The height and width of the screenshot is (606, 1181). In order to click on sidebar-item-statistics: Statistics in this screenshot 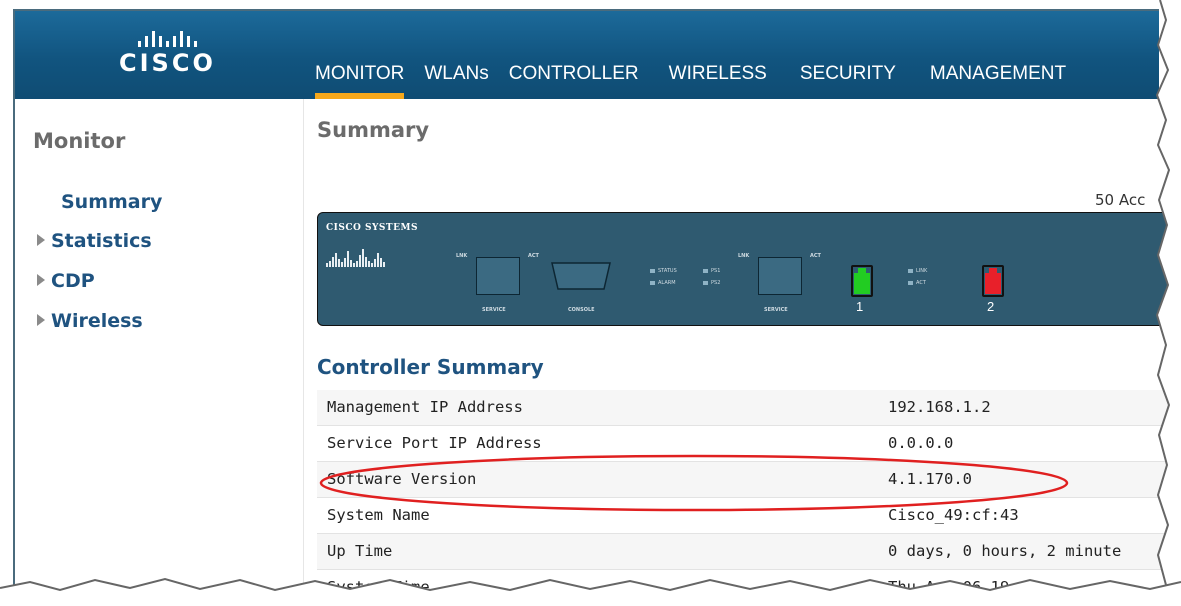, I will do `click(94, 241)`.